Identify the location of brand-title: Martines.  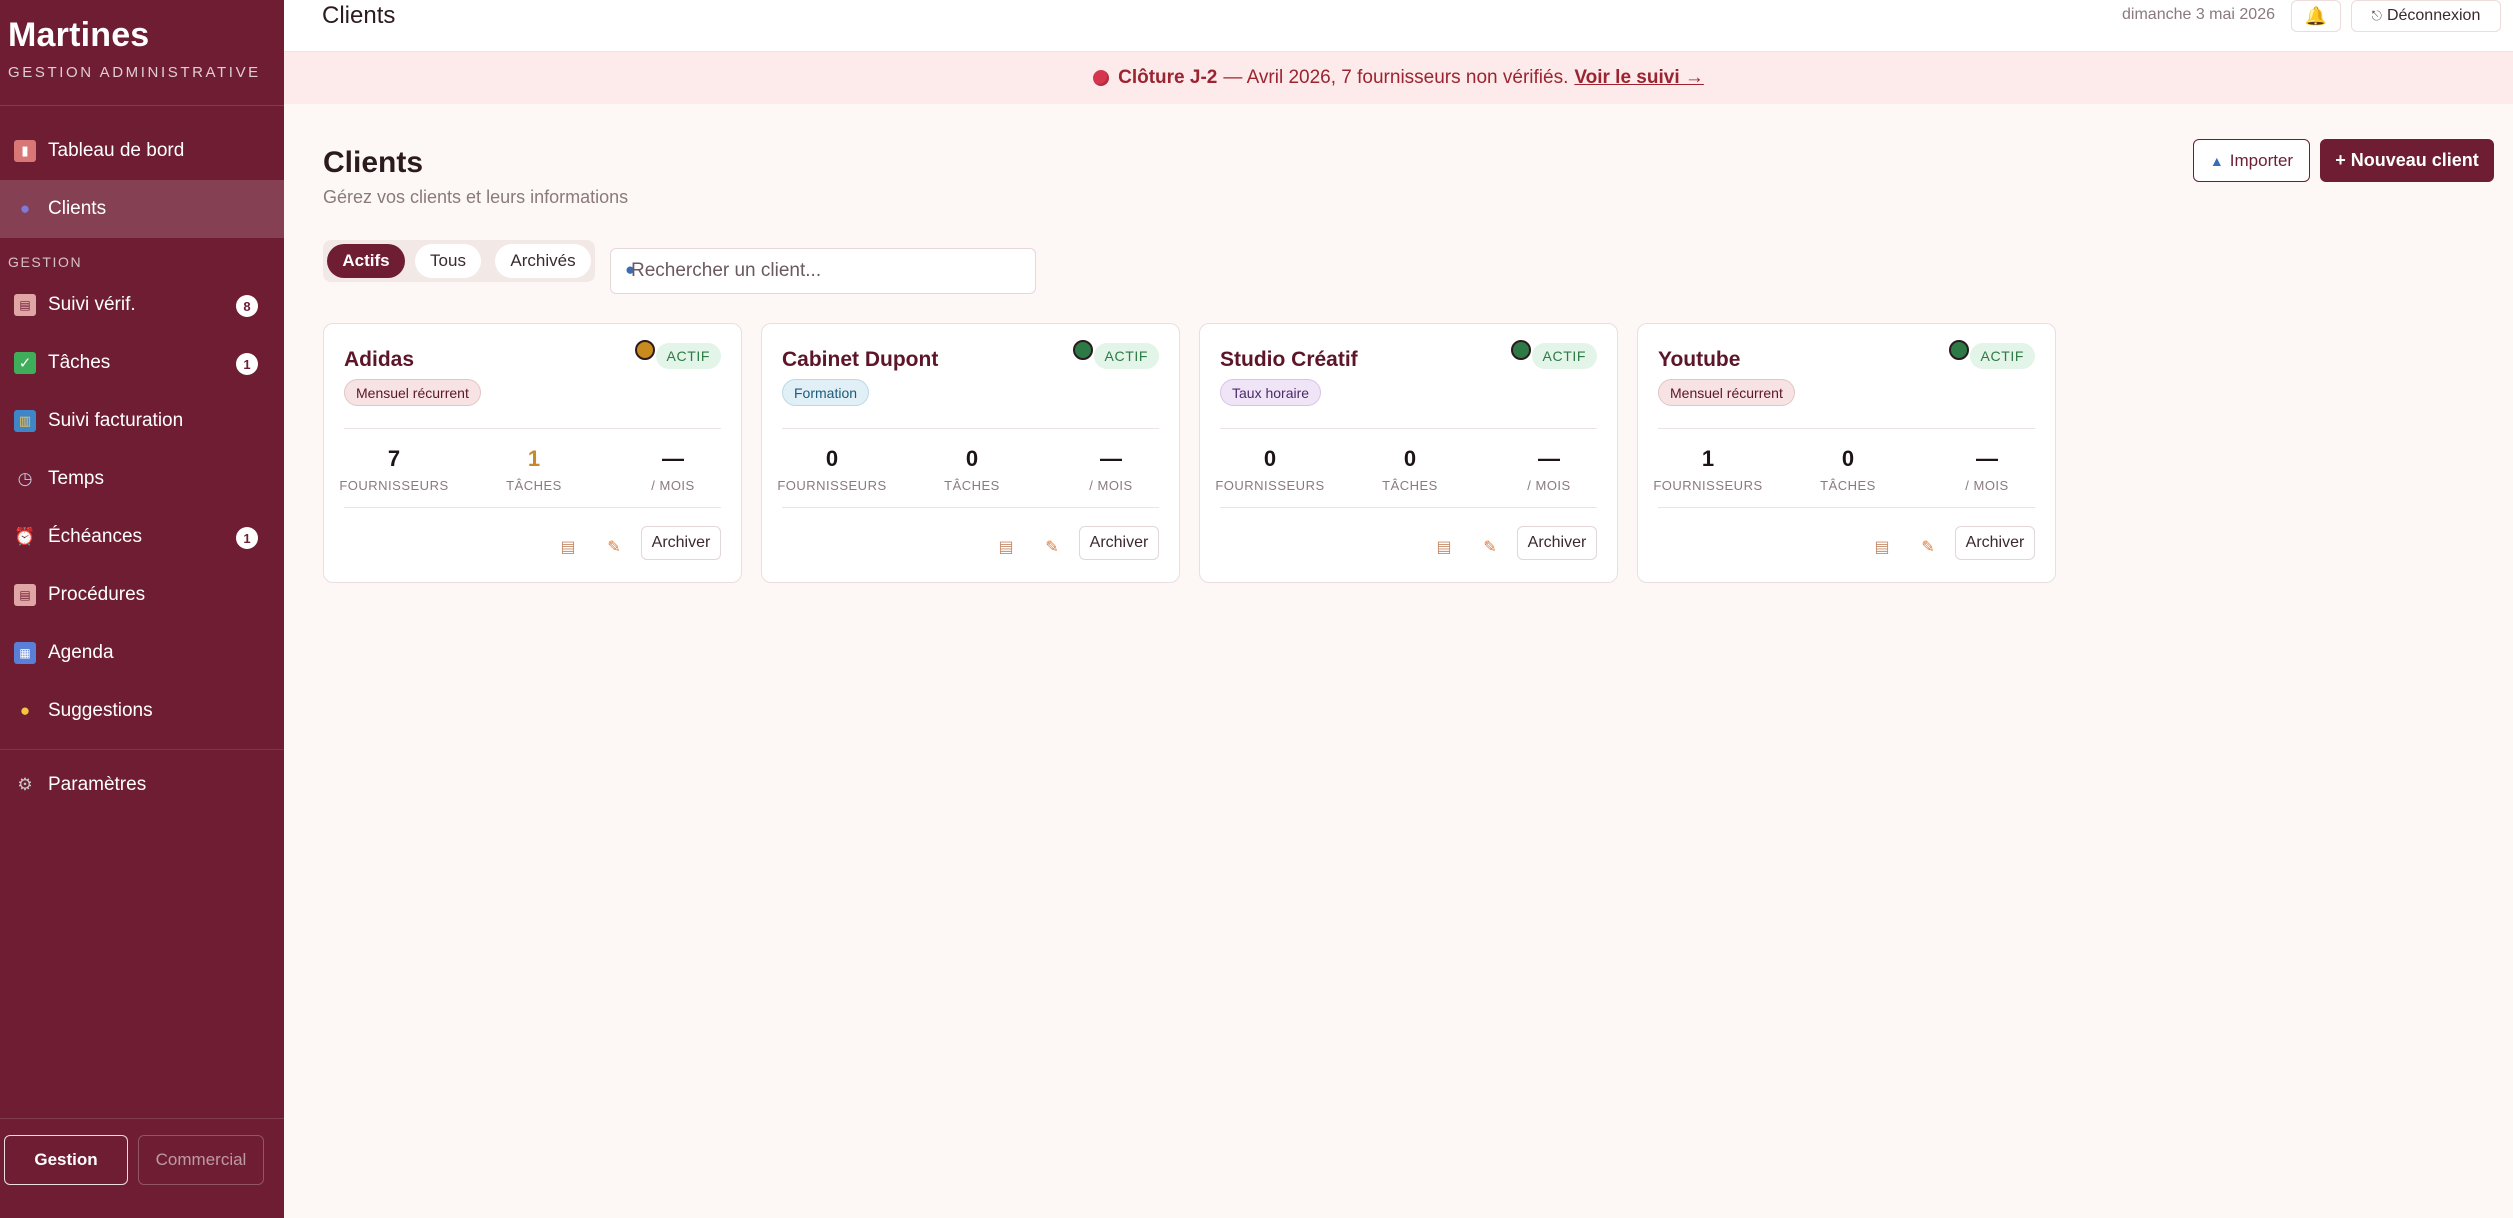
(79, 35).